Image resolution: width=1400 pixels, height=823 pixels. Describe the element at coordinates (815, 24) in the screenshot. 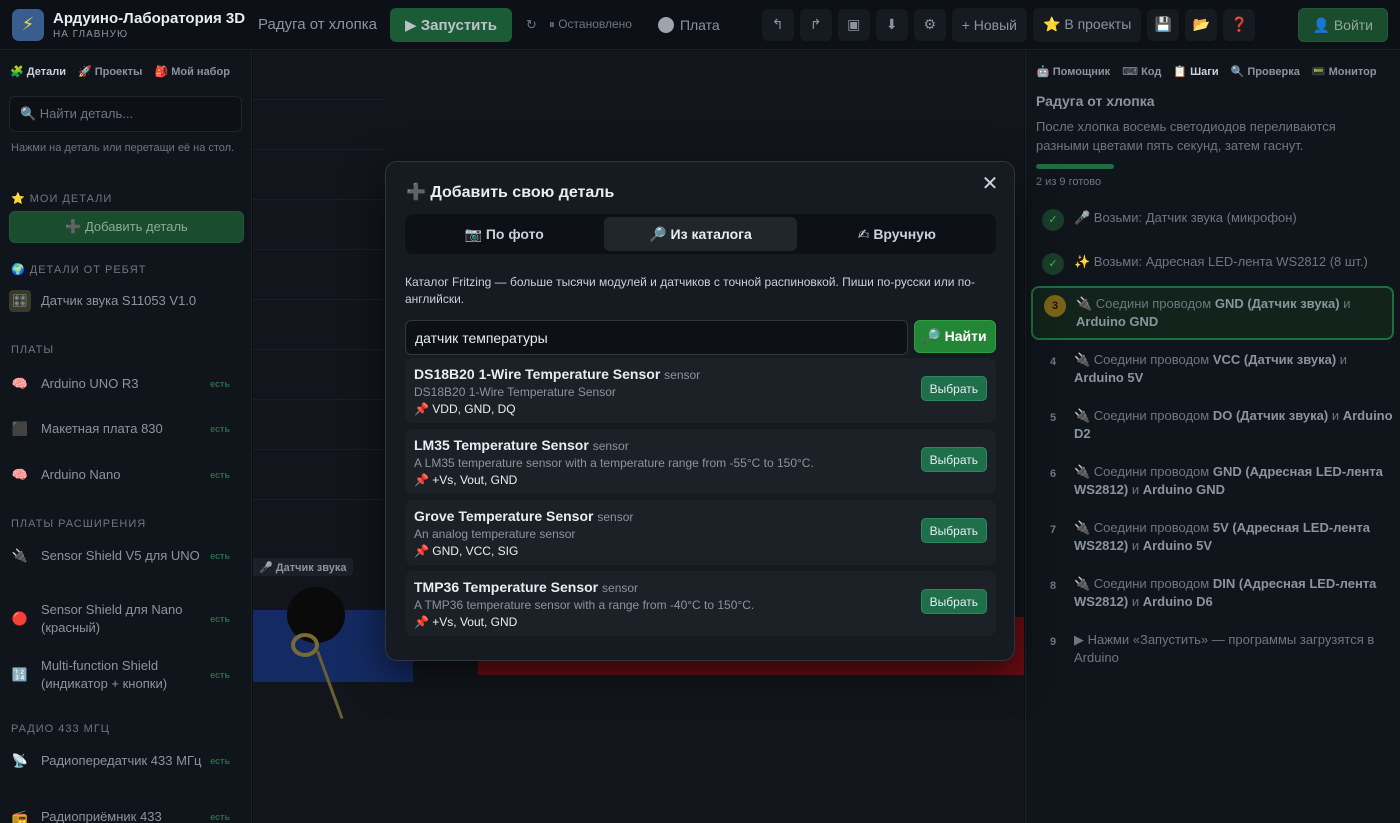

I see `redo-icon: ↱` at that location.